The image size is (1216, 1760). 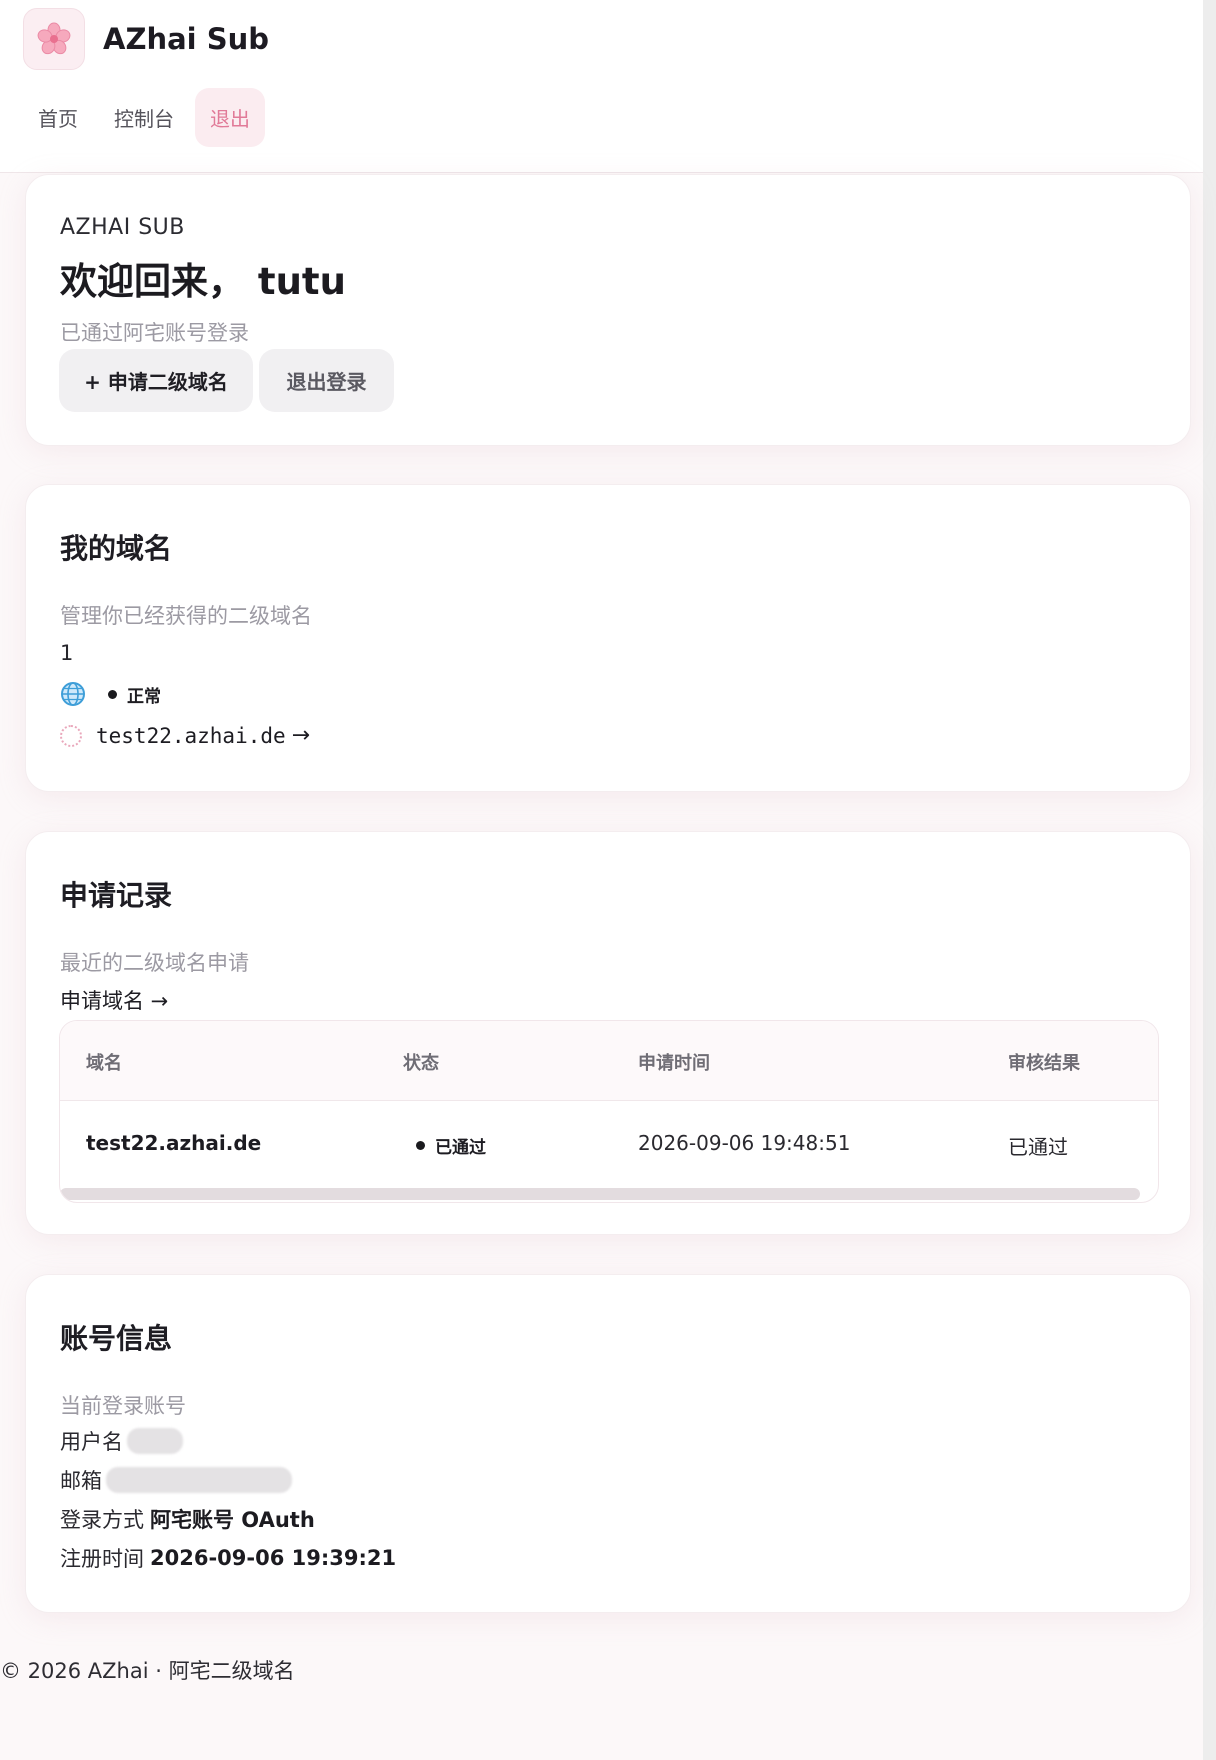 I want to click on domain-list-item: test22.azhai.de →, so click(x=185, y=735).